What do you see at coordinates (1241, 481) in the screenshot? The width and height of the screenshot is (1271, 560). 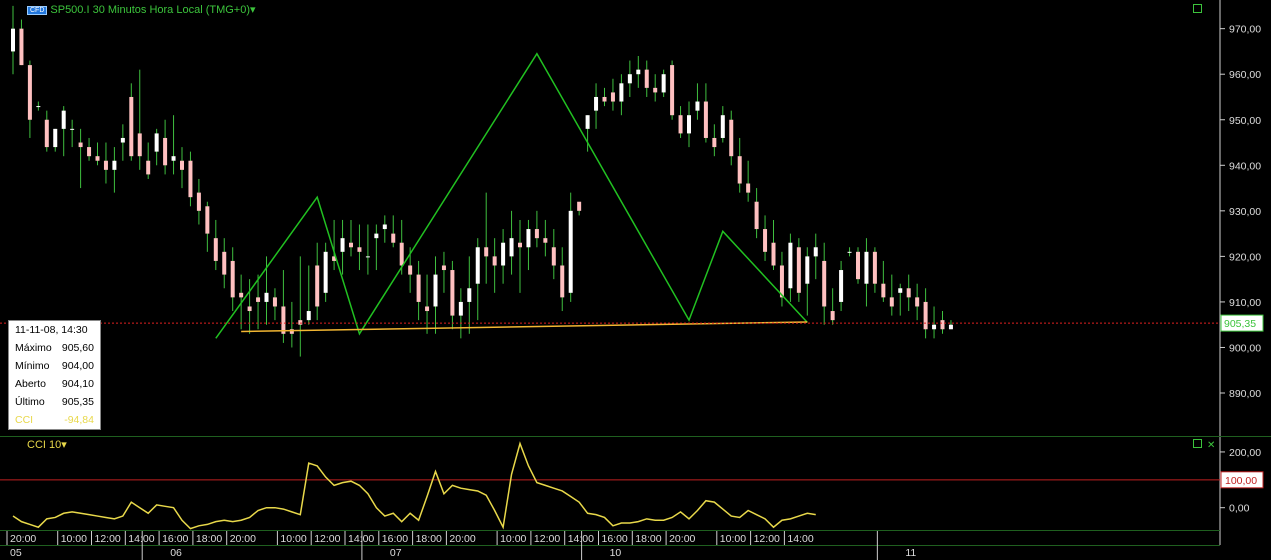 I see `cci-level-label: 100,00` at bounding box center [1241, 481].